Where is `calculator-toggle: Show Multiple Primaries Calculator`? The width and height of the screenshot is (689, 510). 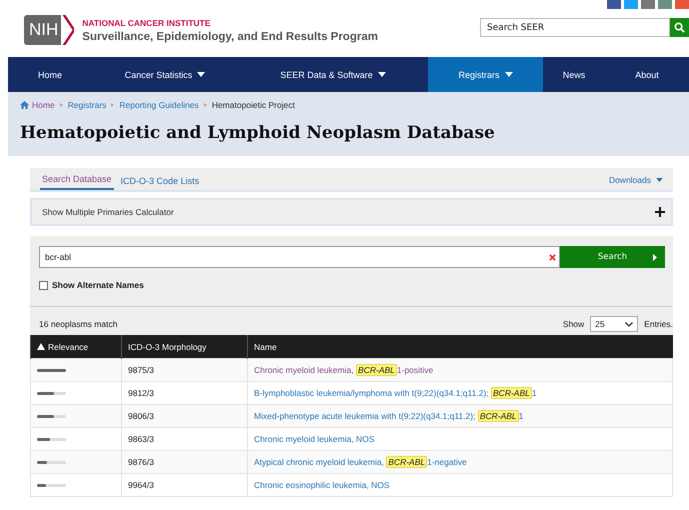
calculator-toggle: Show Multiple Primaries Calculator is located at coordinates (351, 212).